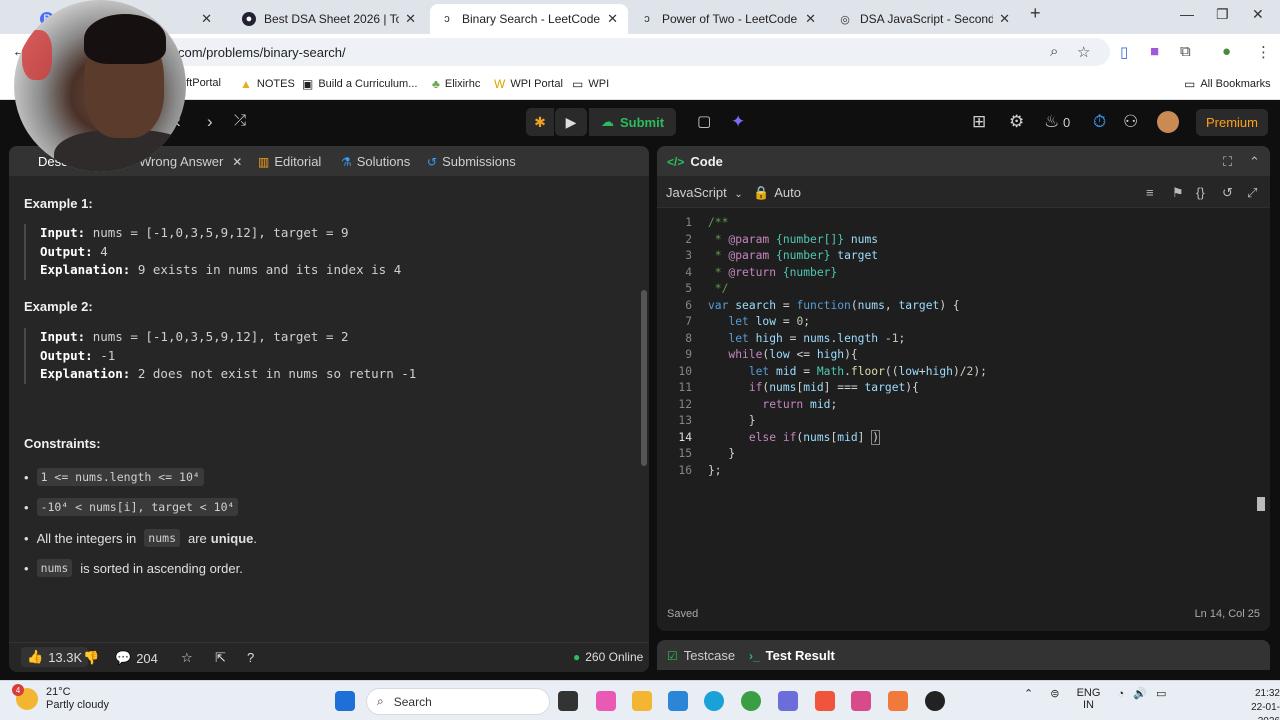 The height and width of the screenshot is (720, 1280). Describe the element at coordinates (62, 443) in the screenshot. I see `constraints-title: Constraints:` at that location.